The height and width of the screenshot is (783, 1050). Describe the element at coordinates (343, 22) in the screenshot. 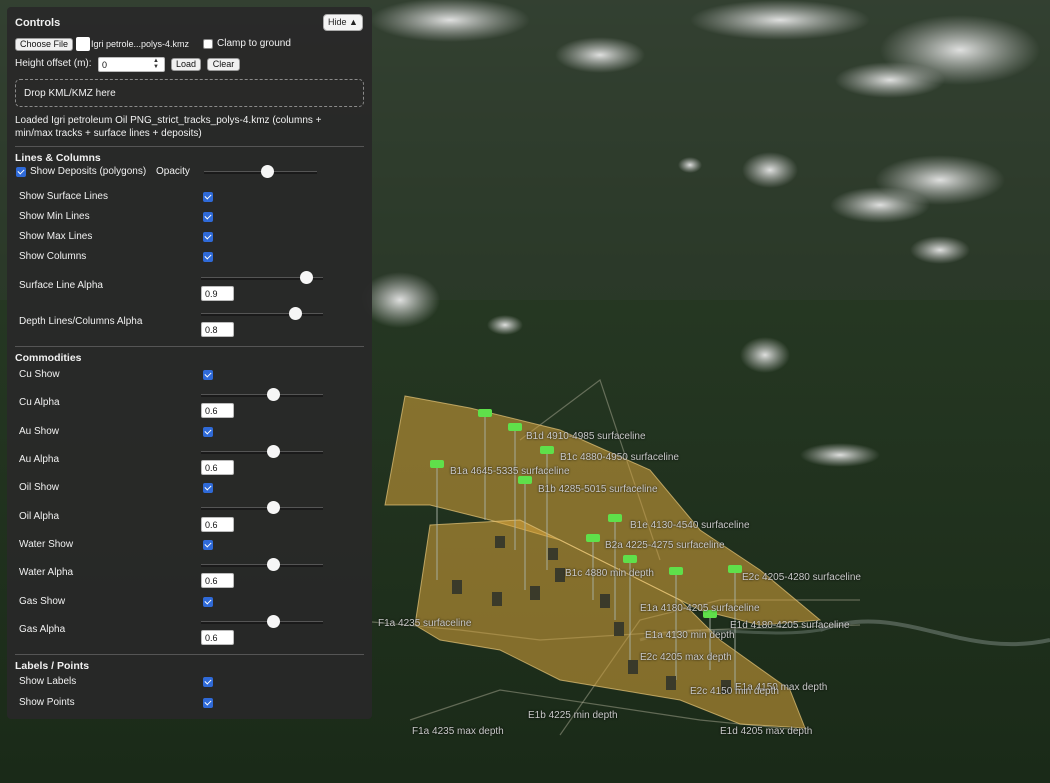

I see `hide-button: Hide ▲` at that location.